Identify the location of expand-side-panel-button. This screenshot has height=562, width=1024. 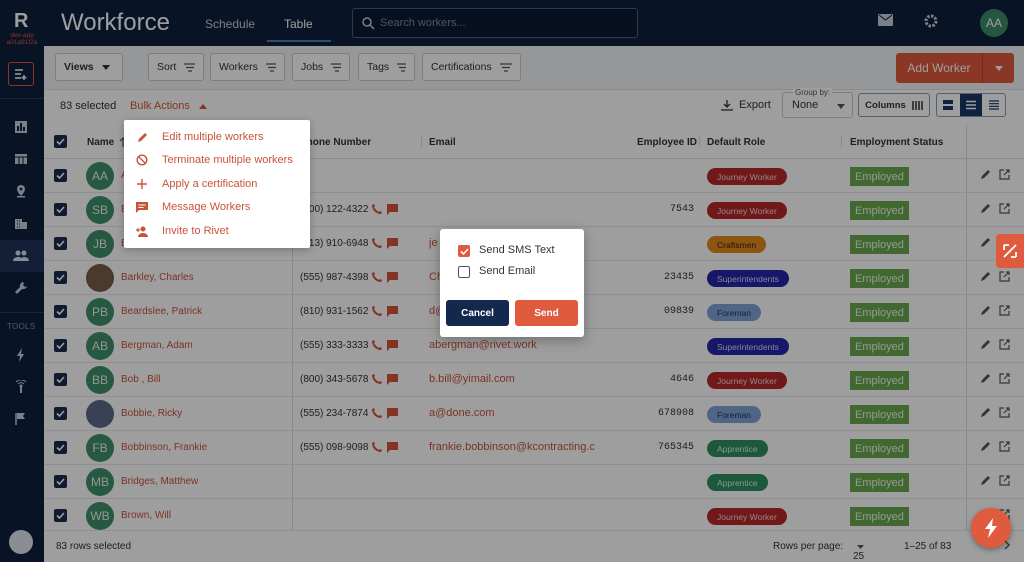
(1010, 251).